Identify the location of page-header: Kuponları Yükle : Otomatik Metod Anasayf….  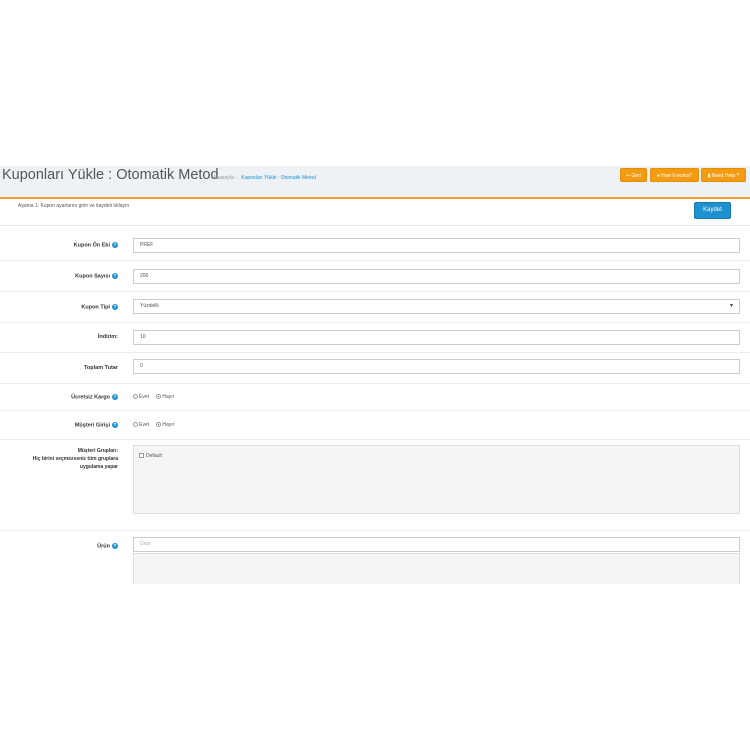
(375, 182).